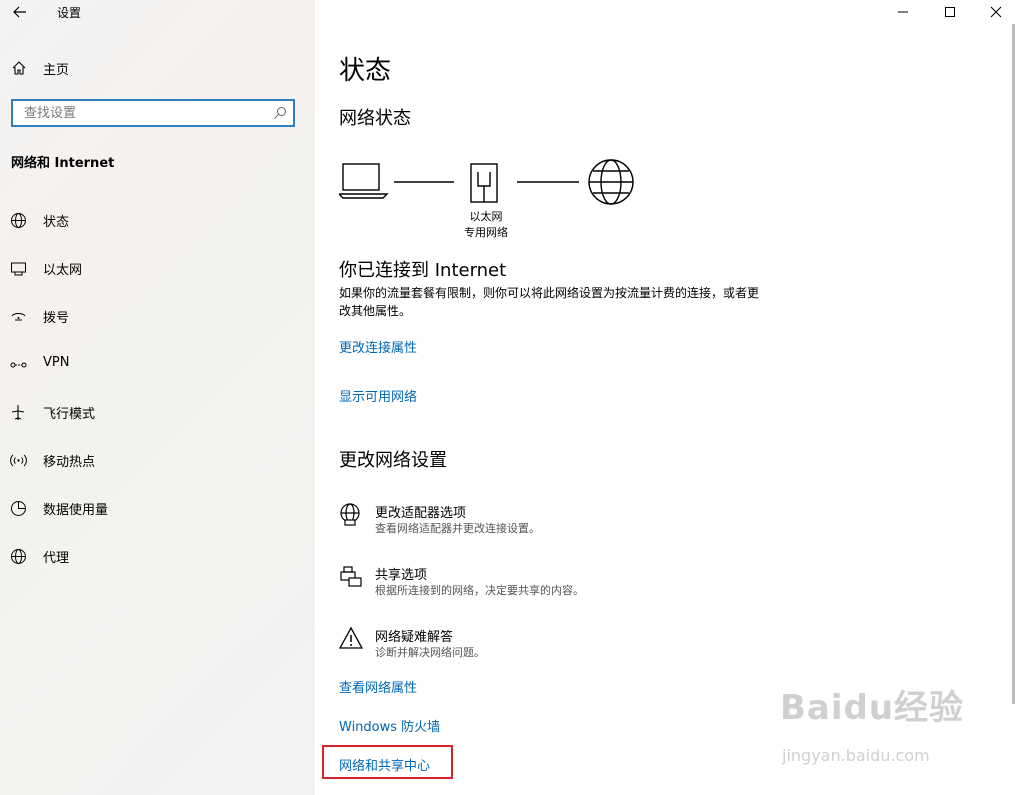 The height and width of the screenshot is (795, 1019). Describe the element at coordinates (401, 575) in the screenshot. I see `setting-title: 共享选项` at that location.